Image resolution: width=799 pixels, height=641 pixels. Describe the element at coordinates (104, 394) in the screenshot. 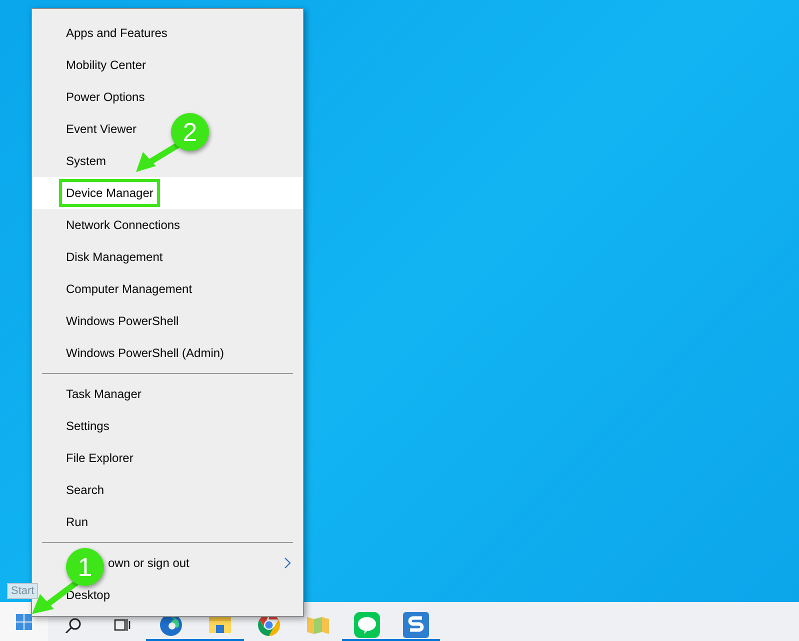

I see `menu-item: Task Manager` at that location.